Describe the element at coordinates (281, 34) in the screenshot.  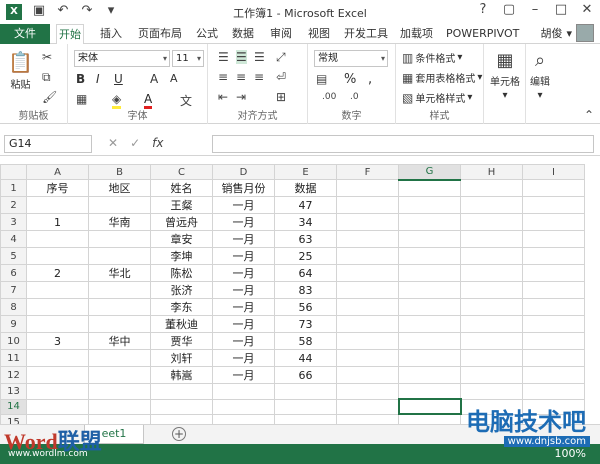
I see `tab-review: 审阅` at that location.